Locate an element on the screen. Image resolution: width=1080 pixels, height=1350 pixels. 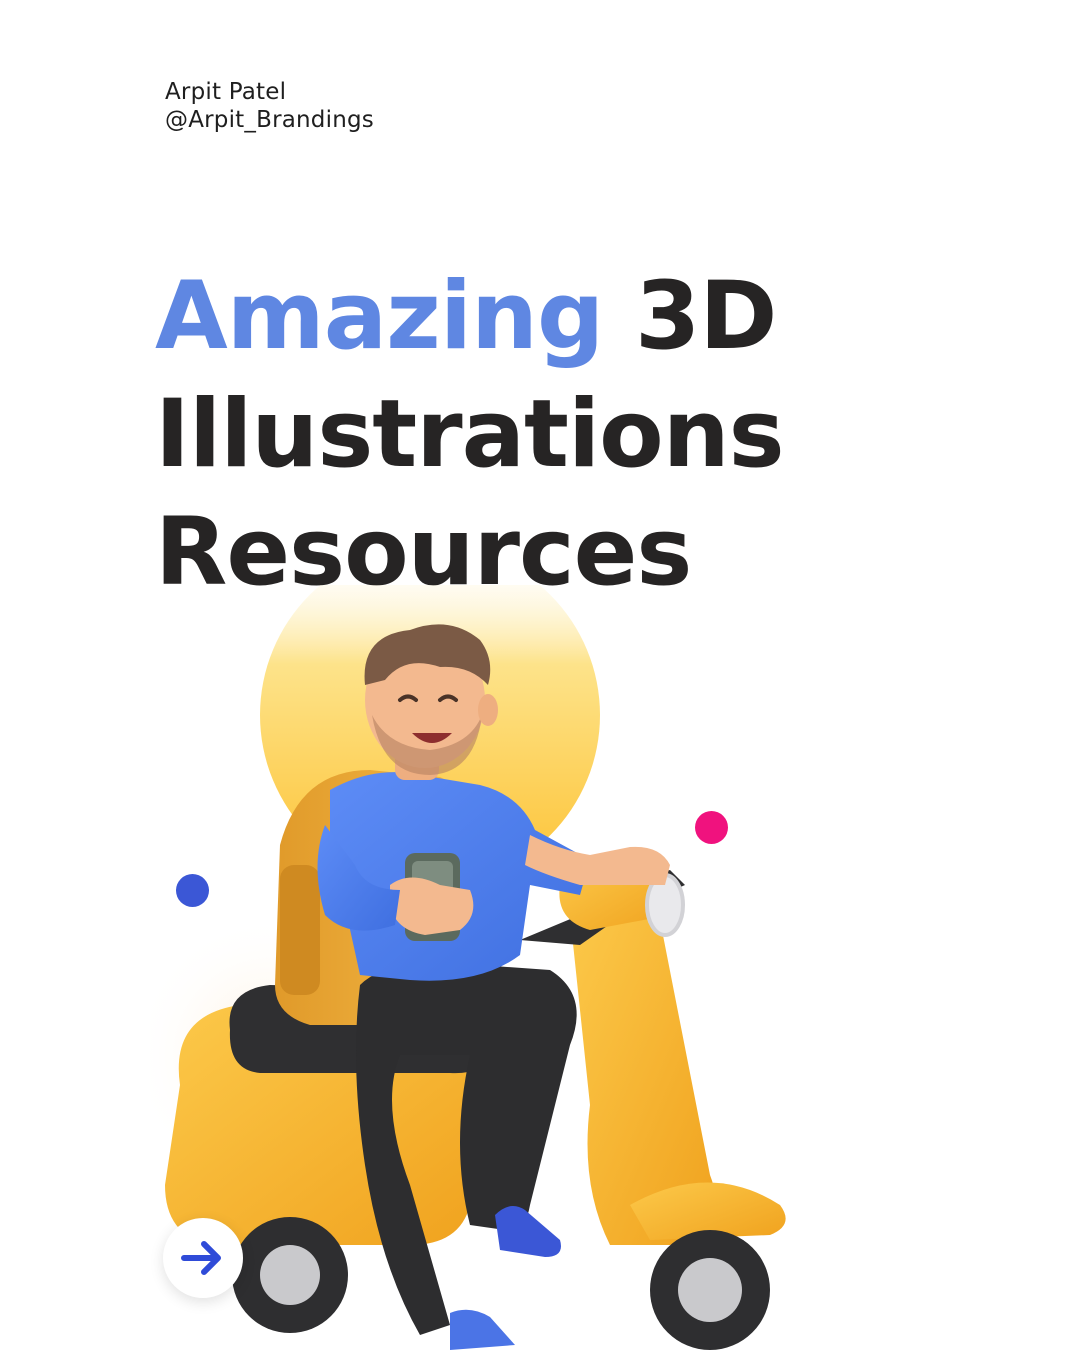
character-shoe-right is located at coordinates (528, 1231).